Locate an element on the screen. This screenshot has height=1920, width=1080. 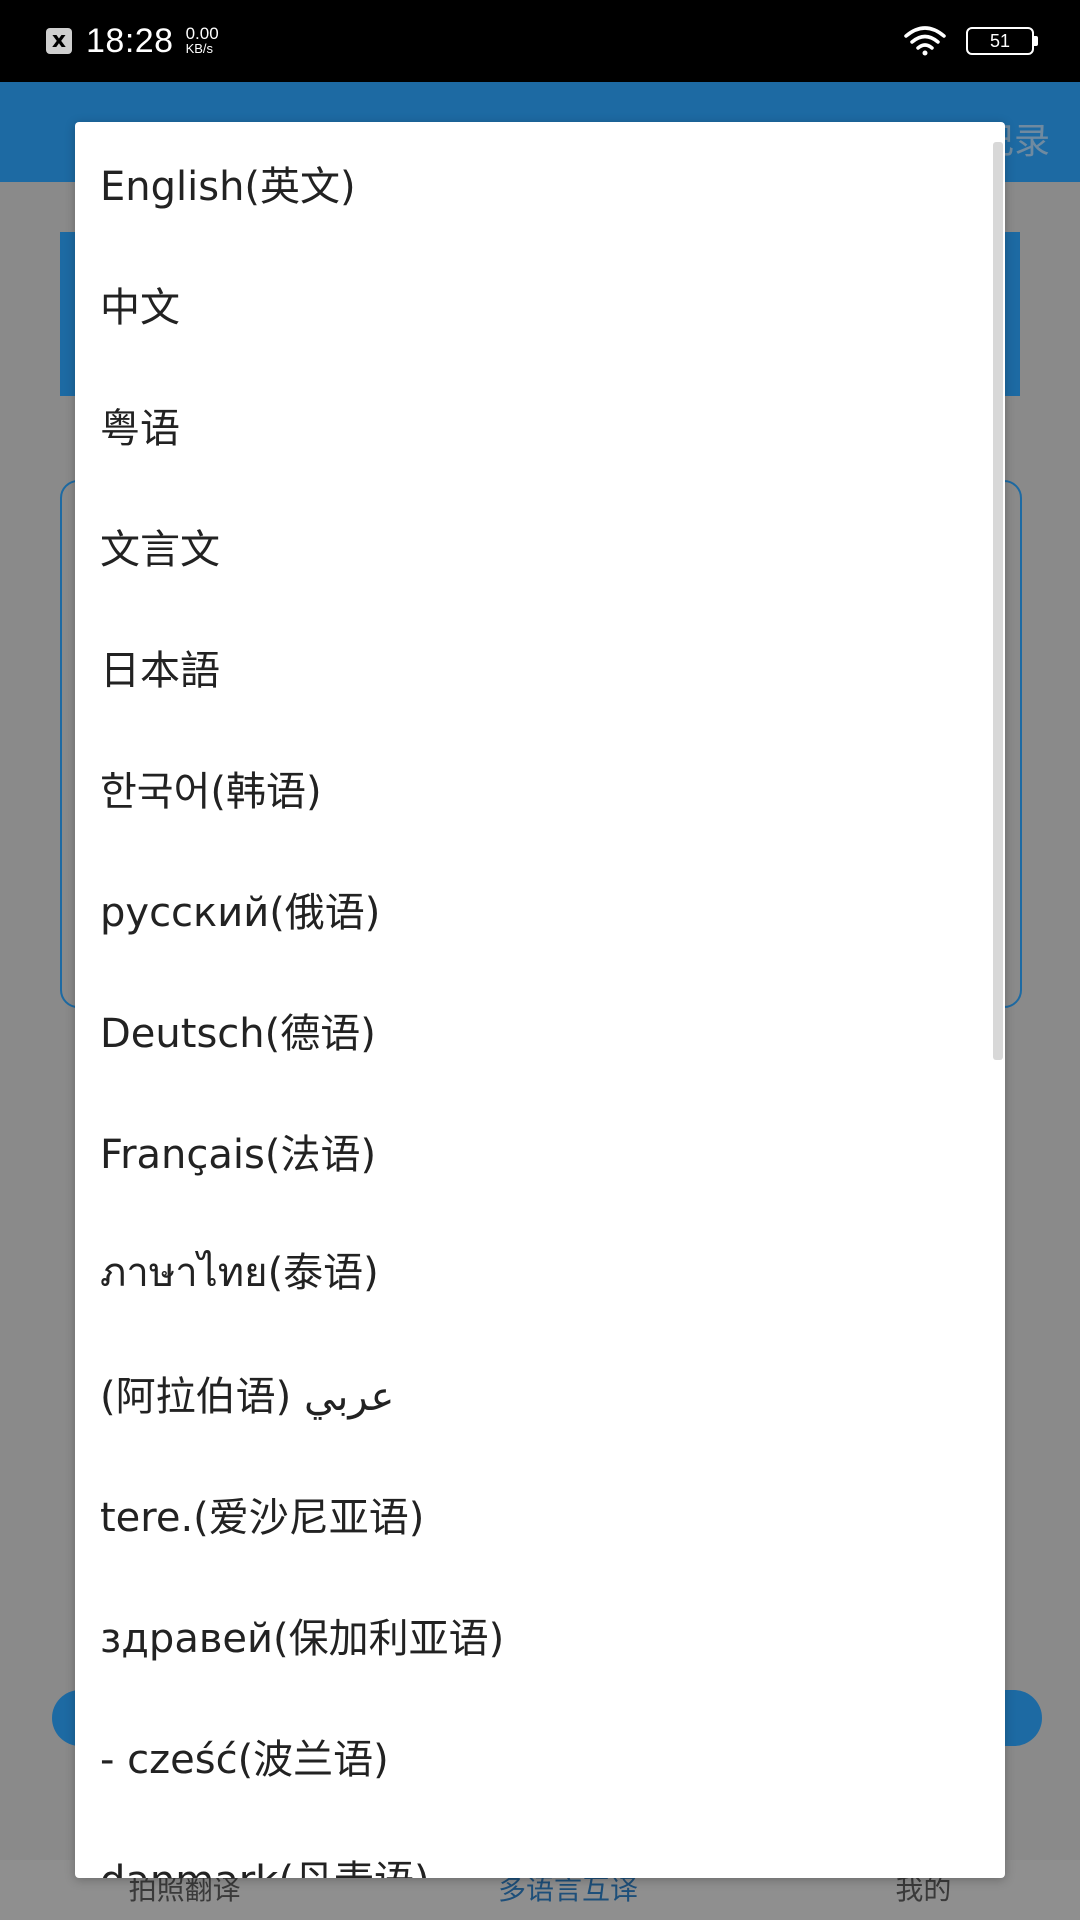
battery-icon: 51 is located at coordinates (1002, 41).